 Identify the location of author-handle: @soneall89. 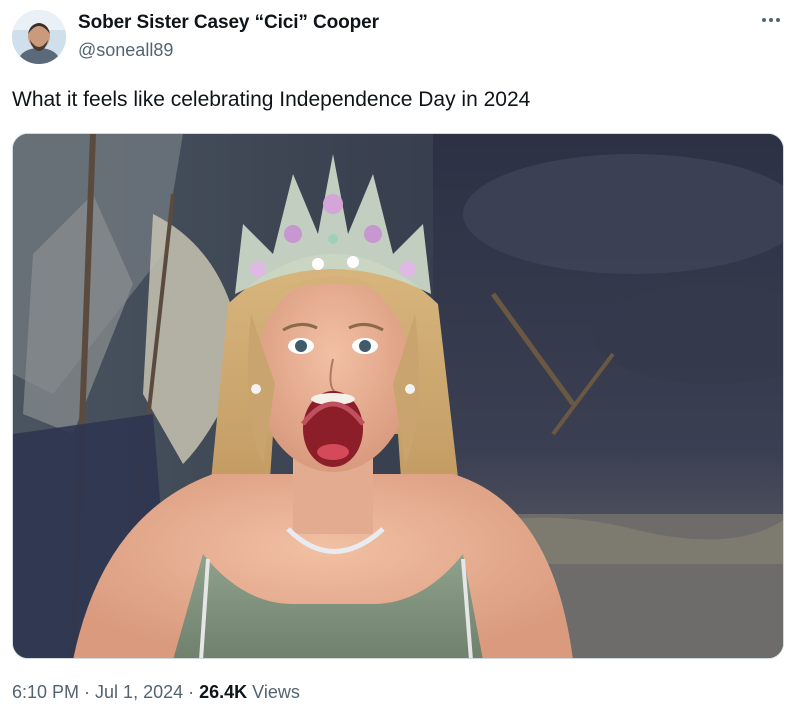
(125, 50).